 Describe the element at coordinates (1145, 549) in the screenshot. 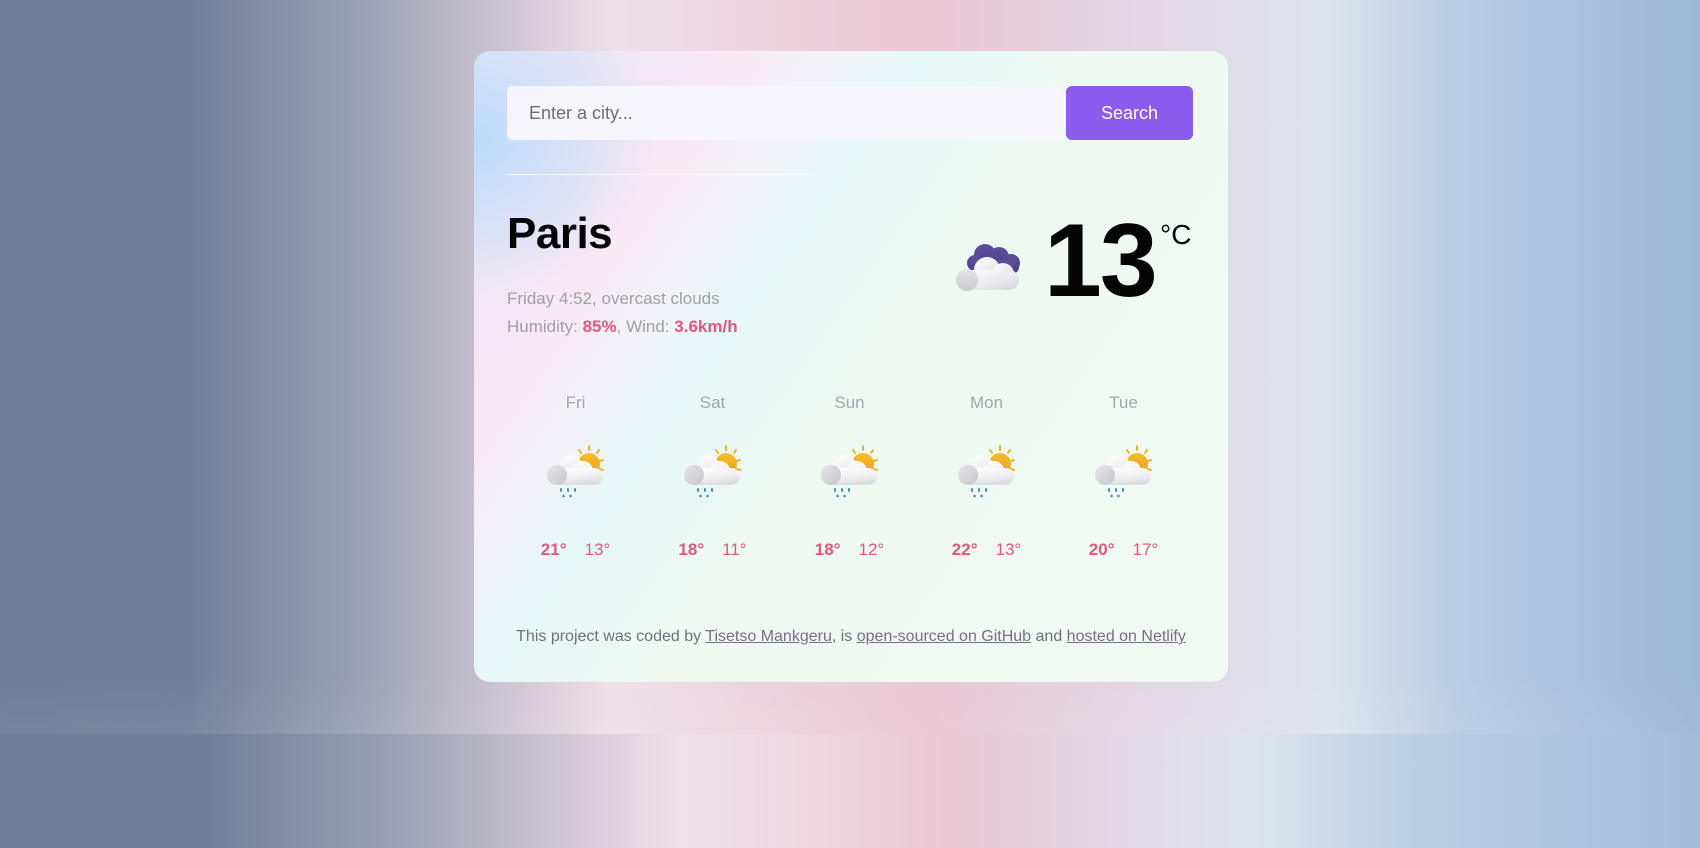

I see `forecast-min-temp: 17°` at that location.